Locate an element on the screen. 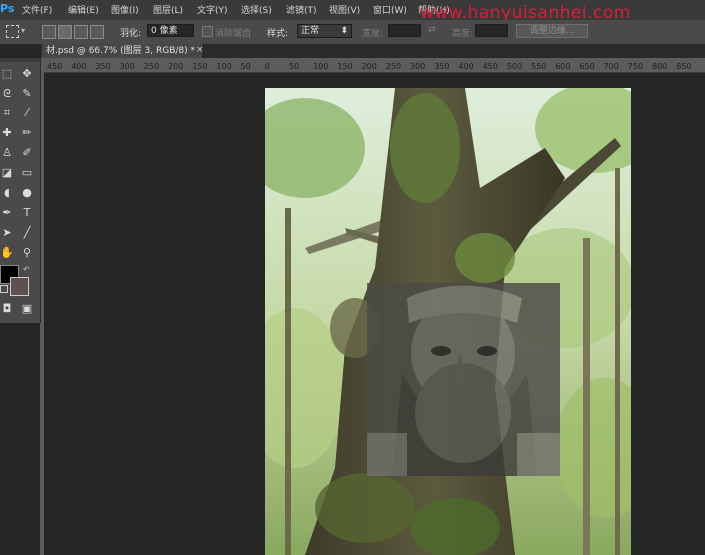  ruler-tick-label: 750 is located at coordinates (635, 66).